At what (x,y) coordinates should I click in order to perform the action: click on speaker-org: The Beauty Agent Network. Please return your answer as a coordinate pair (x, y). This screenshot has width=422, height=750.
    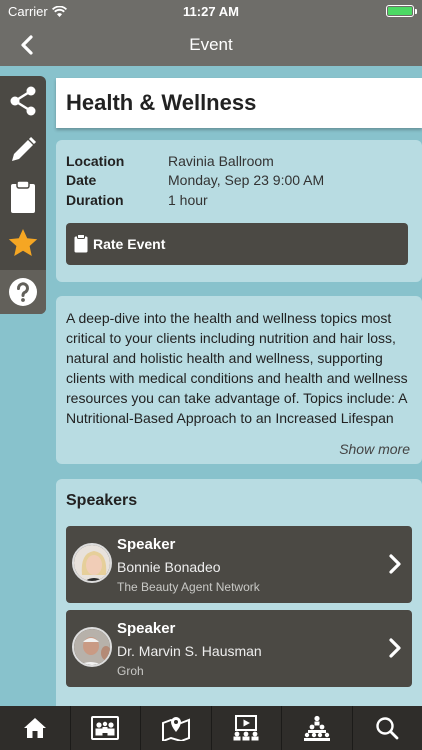
    Looking at the image, I should click on (188, 587).